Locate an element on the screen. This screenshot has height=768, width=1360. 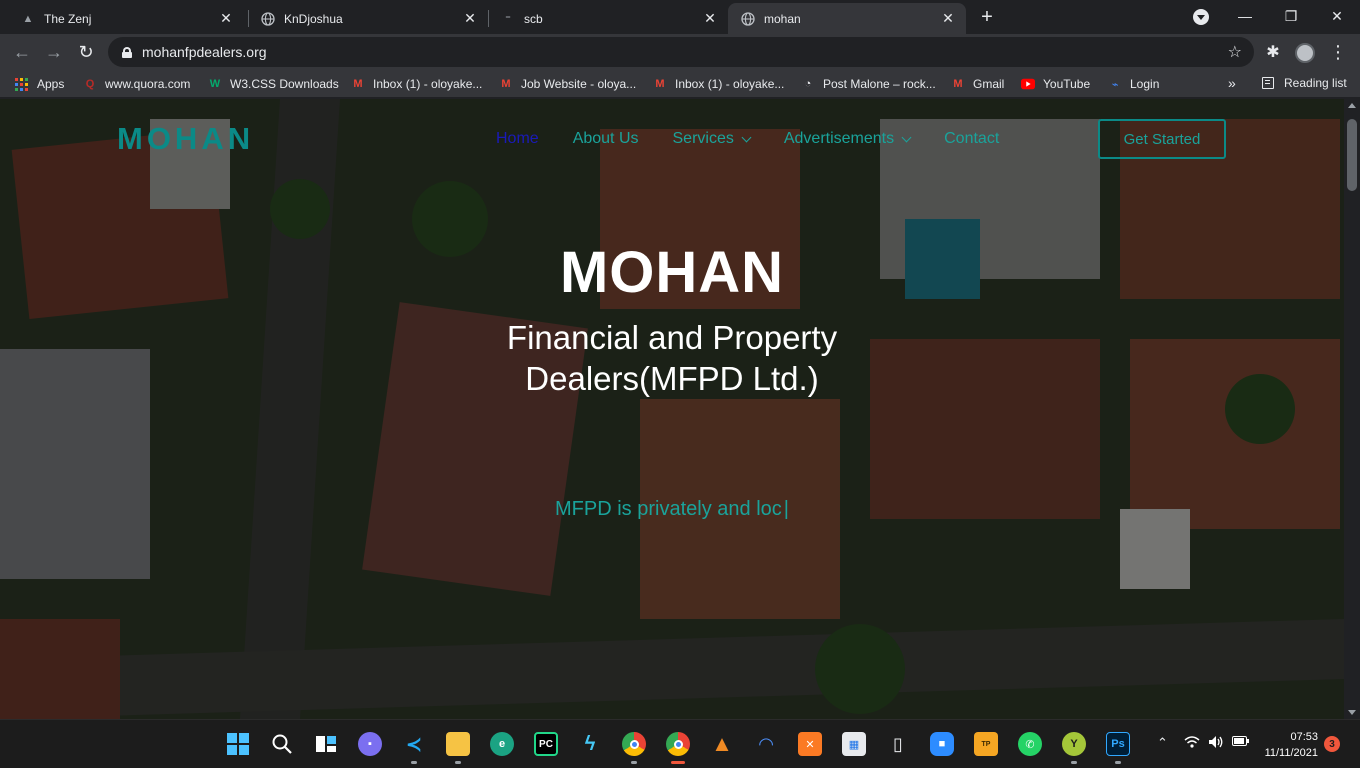
menu-kebab-icon: ⋮ is located at coordinates (1338, 52).